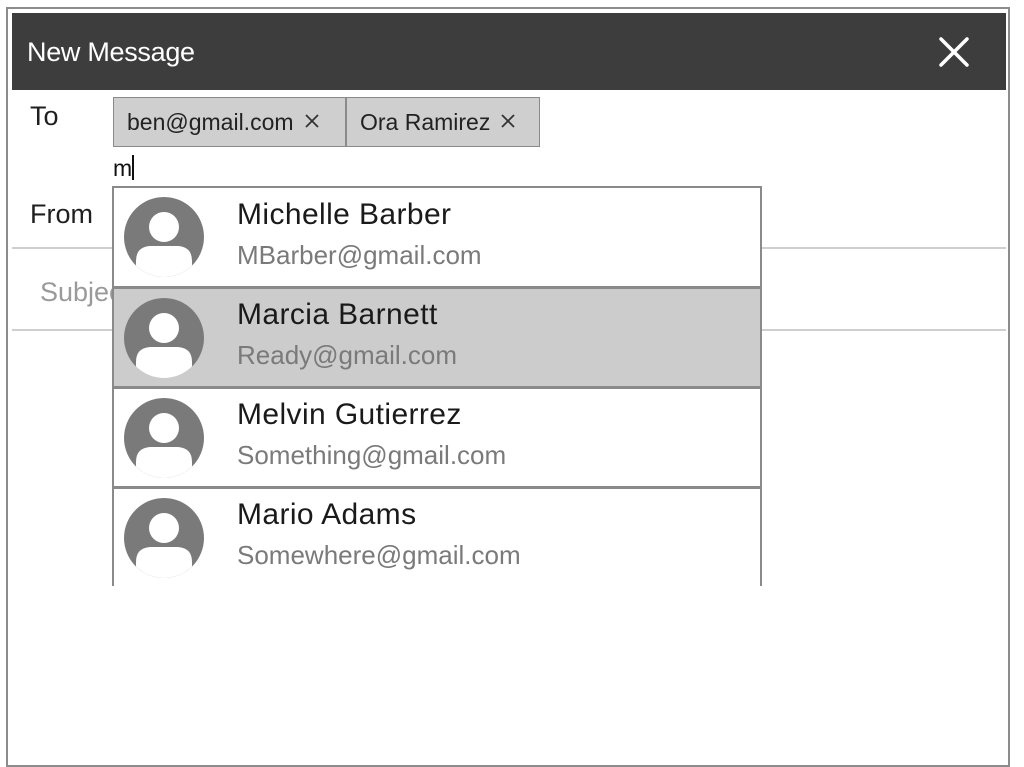 This screenshot has height=767, width=1024. Describe the element at coordinates (437, 338) in the screenshot. I see `suggestion-item-selected: Marcia Barnett Ready@gmail.com` at that location.